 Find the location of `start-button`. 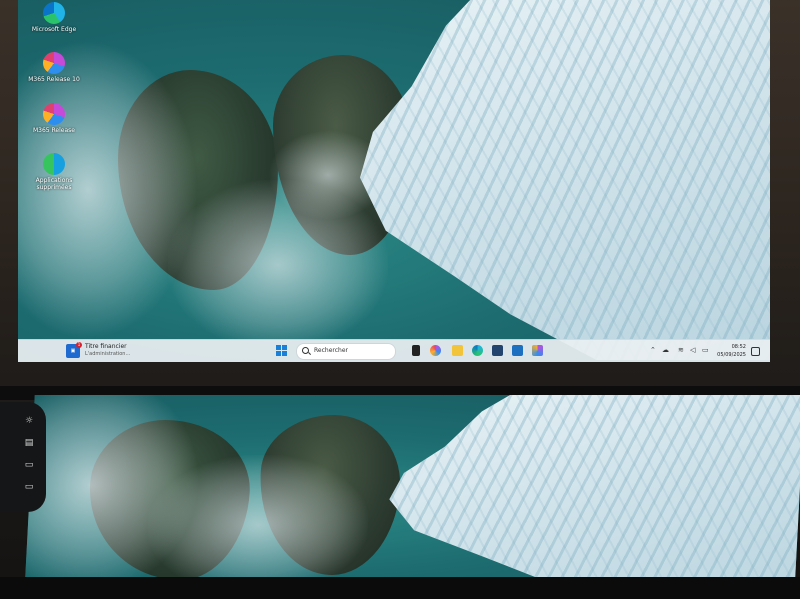

start-button is located at coordinates (281, 350).